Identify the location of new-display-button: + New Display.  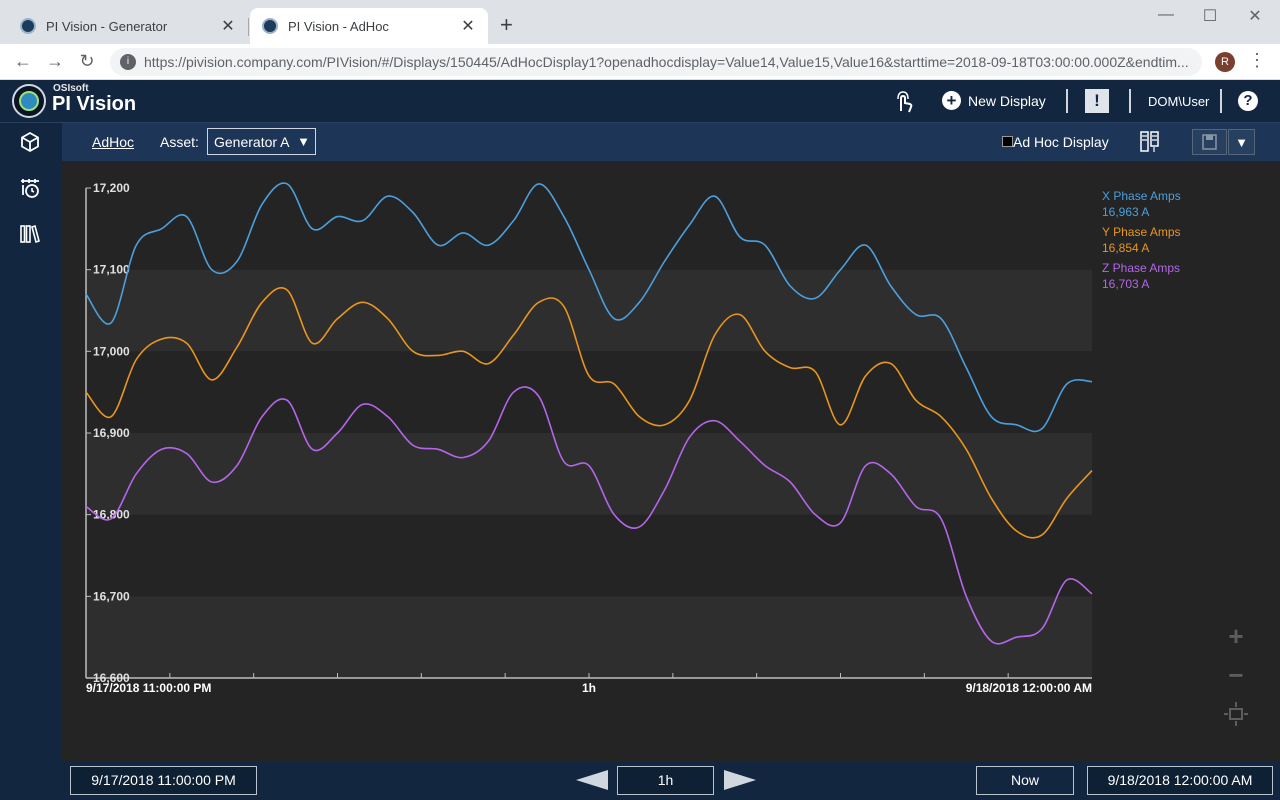
(994, 100).